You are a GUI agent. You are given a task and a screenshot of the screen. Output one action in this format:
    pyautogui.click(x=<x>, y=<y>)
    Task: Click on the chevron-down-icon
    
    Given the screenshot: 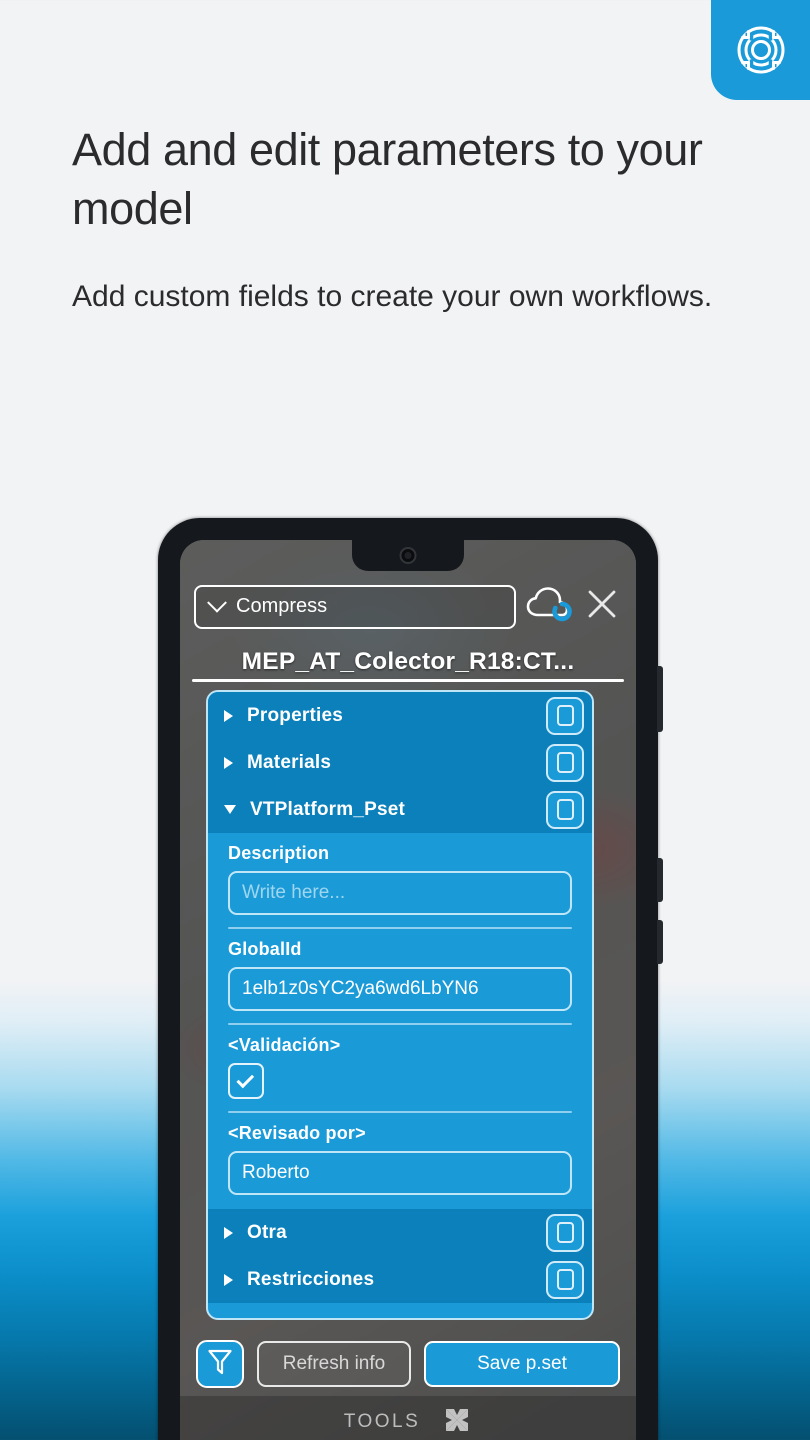 What is the action you would take?
    pyautogui.click(x=217, y=602)
    